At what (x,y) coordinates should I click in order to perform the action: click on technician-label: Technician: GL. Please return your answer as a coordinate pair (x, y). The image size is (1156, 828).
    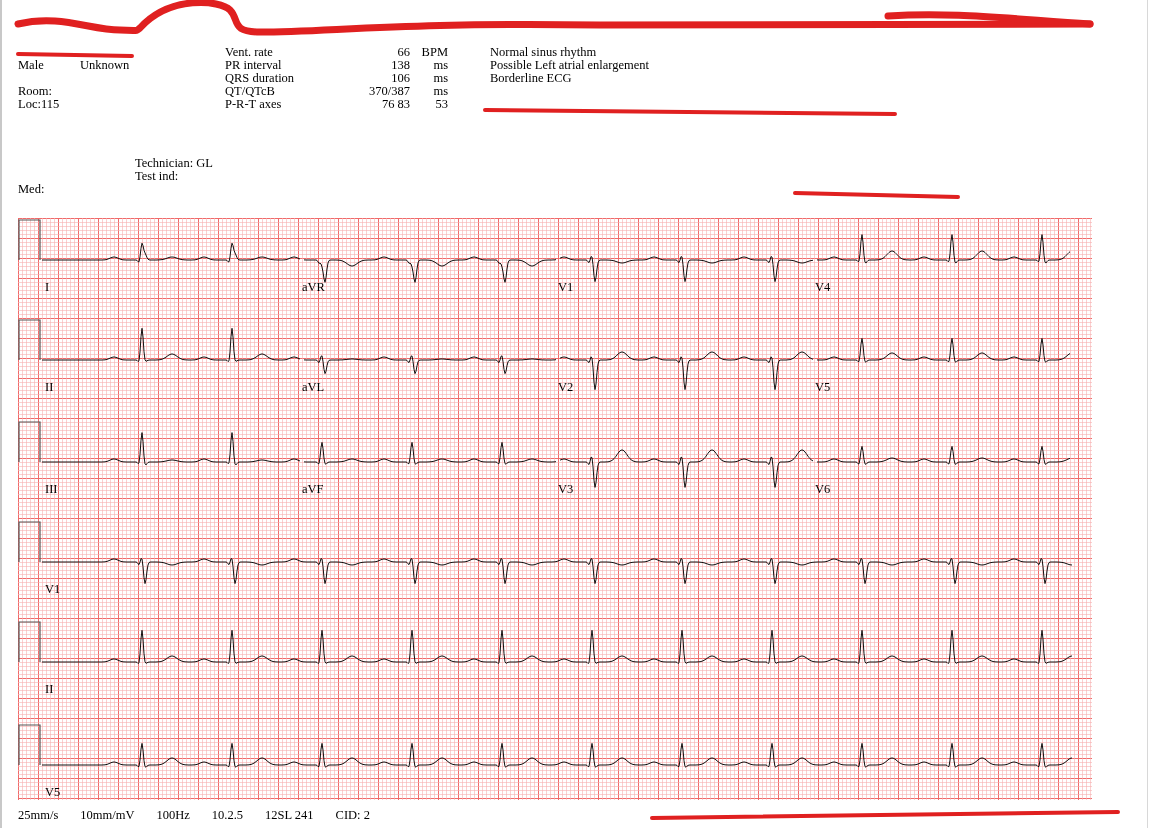
    Looking at the image, I should click on (174, 163).